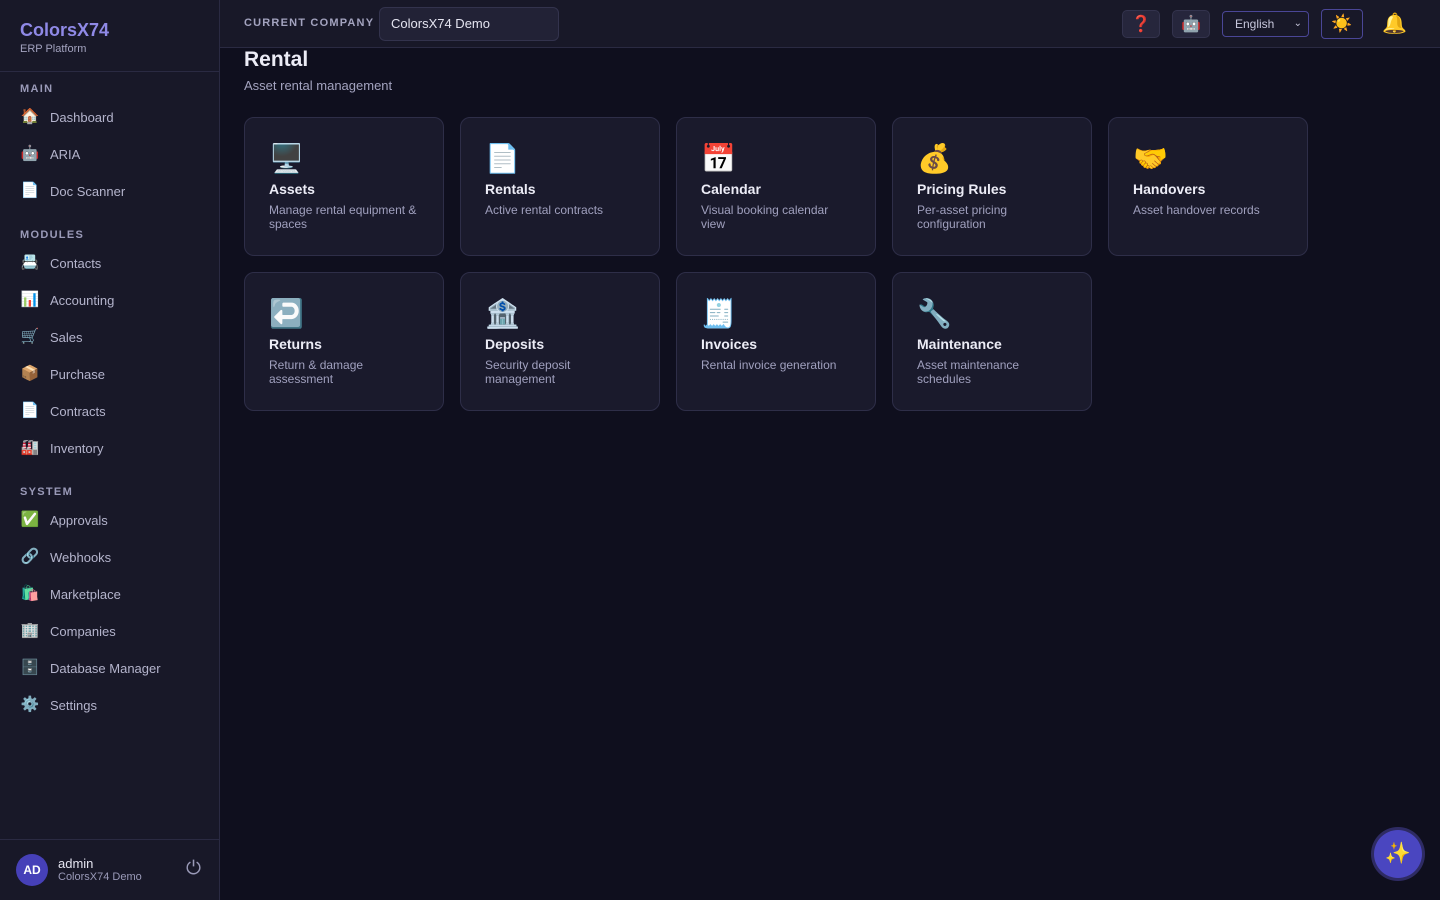  What do you see at coordinates (934, 158) in the screenshot?
I see `money-bag-icon: 💰` at bounding box center [934, 158].